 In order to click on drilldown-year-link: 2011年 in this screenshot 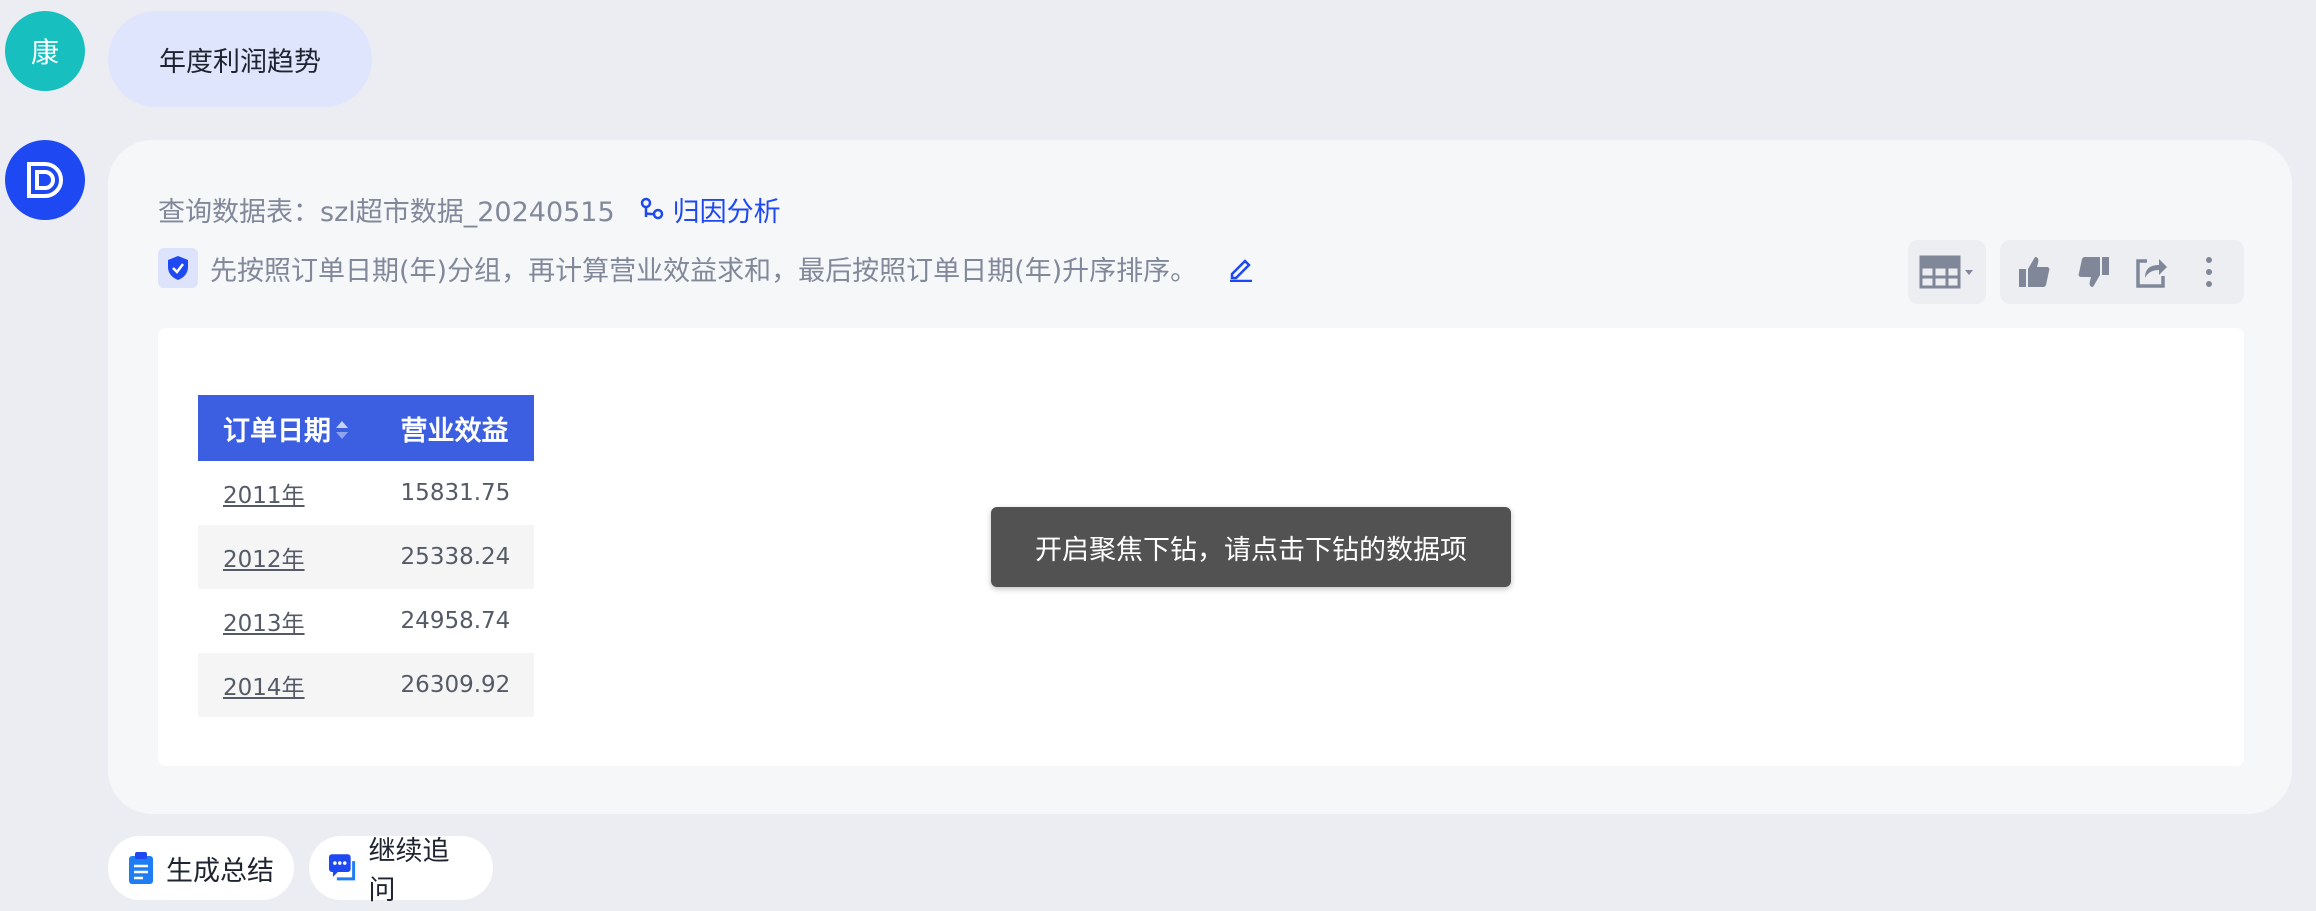, I will do `click(264, 496)`.